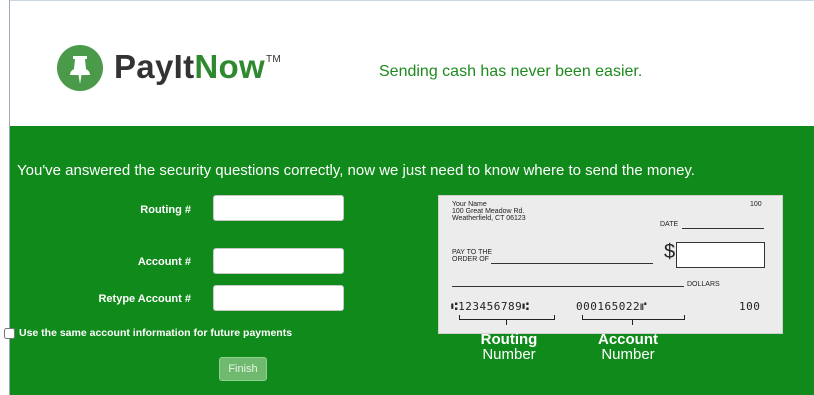 Image resolution: width=814 pixels, height=395 pixels. Describe the element at coordinates (229, 66) in the screenshot. I see `brand-now: Now` at that location.